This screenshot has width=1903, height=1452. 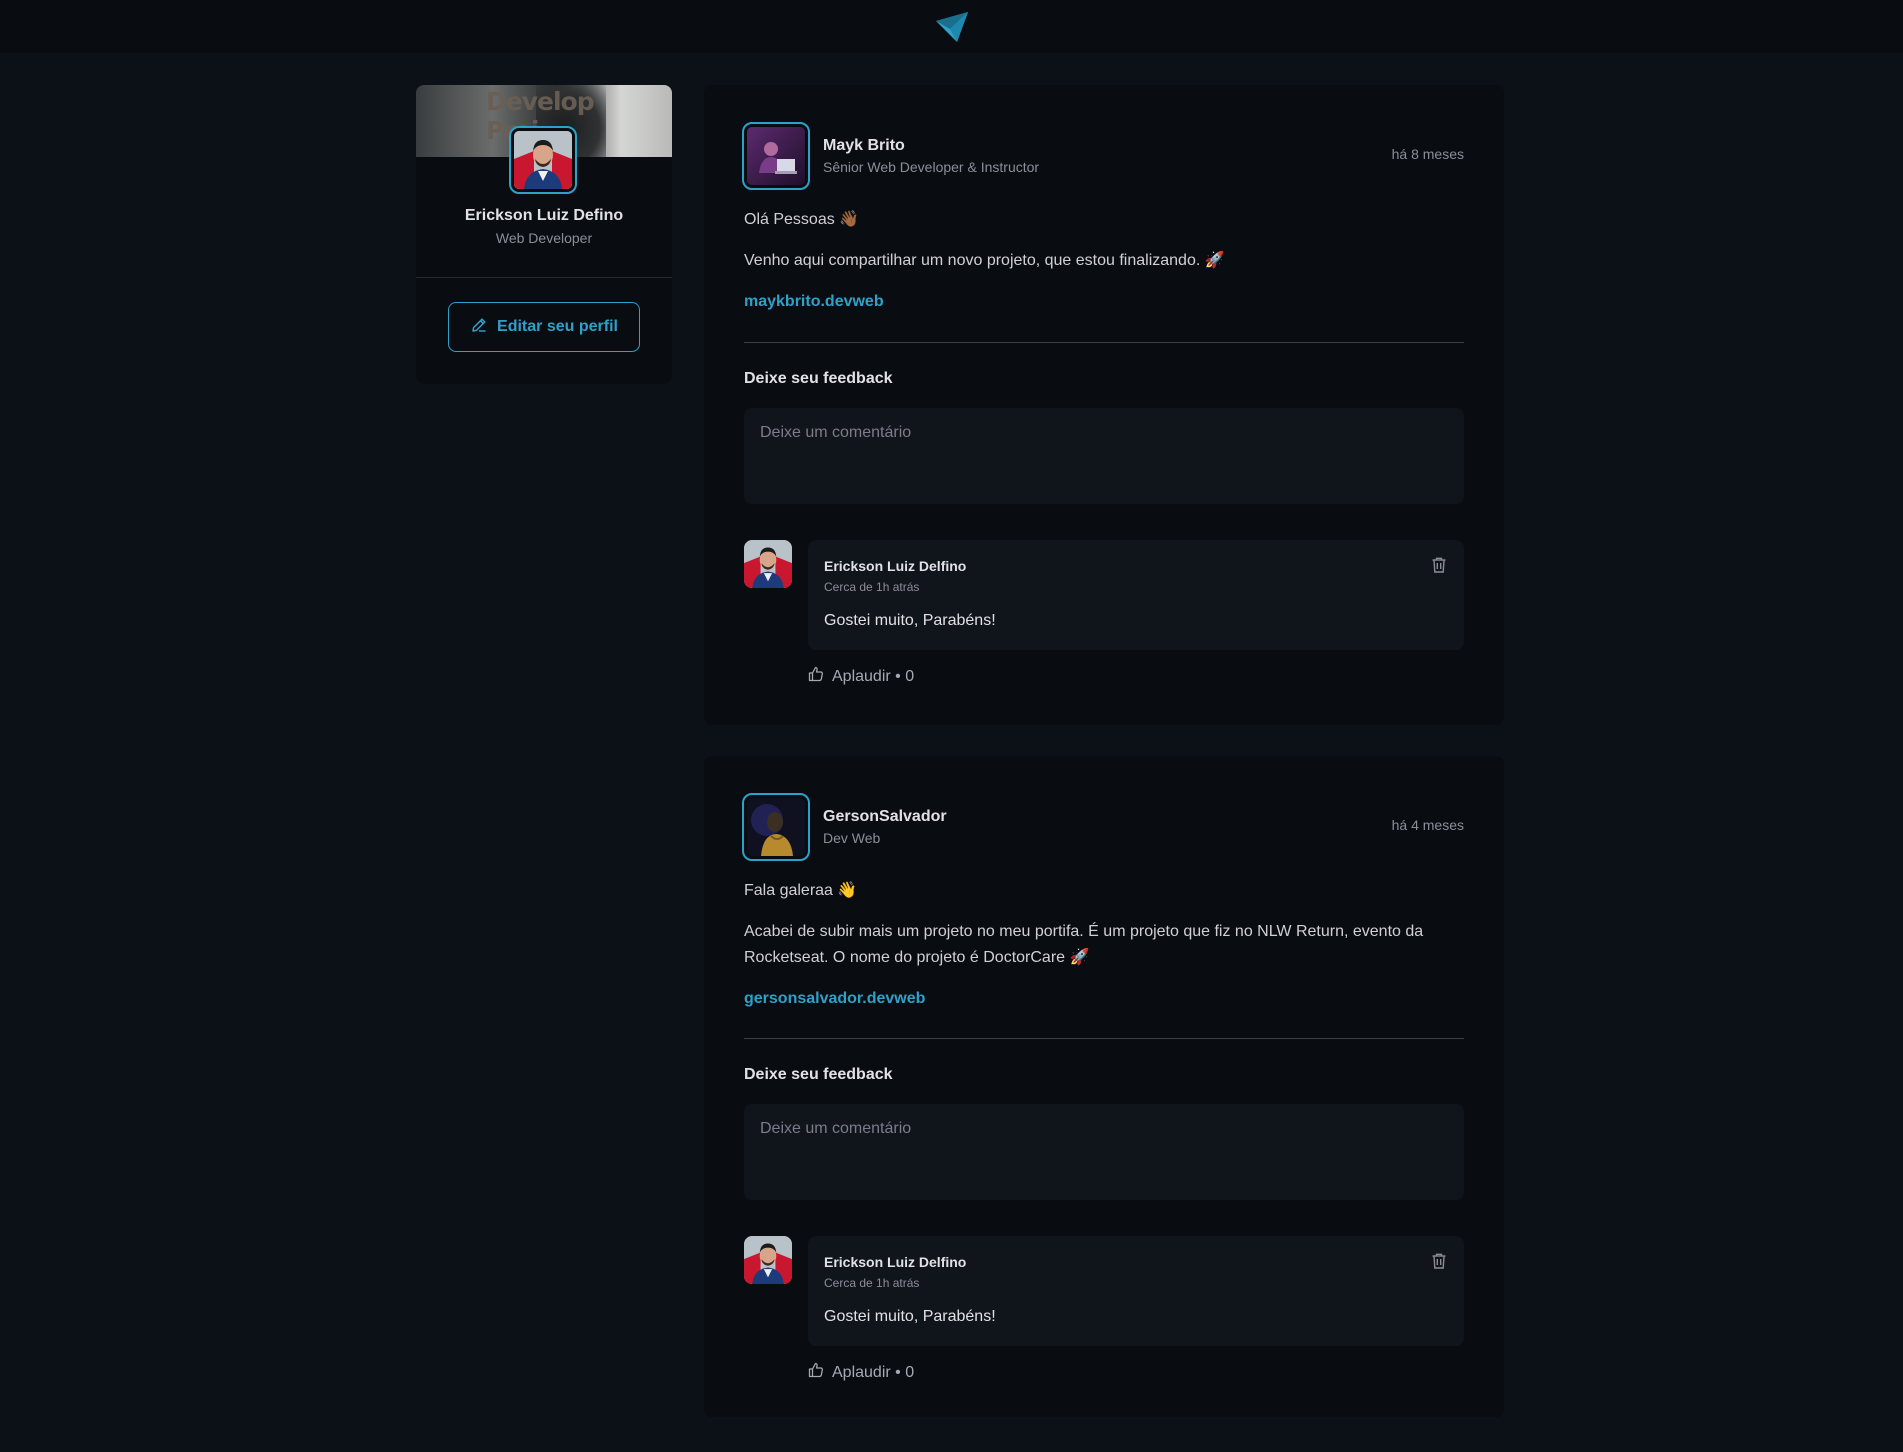 I want to click on post-link: maykbrito.devweb, so click(x=814, y=301).